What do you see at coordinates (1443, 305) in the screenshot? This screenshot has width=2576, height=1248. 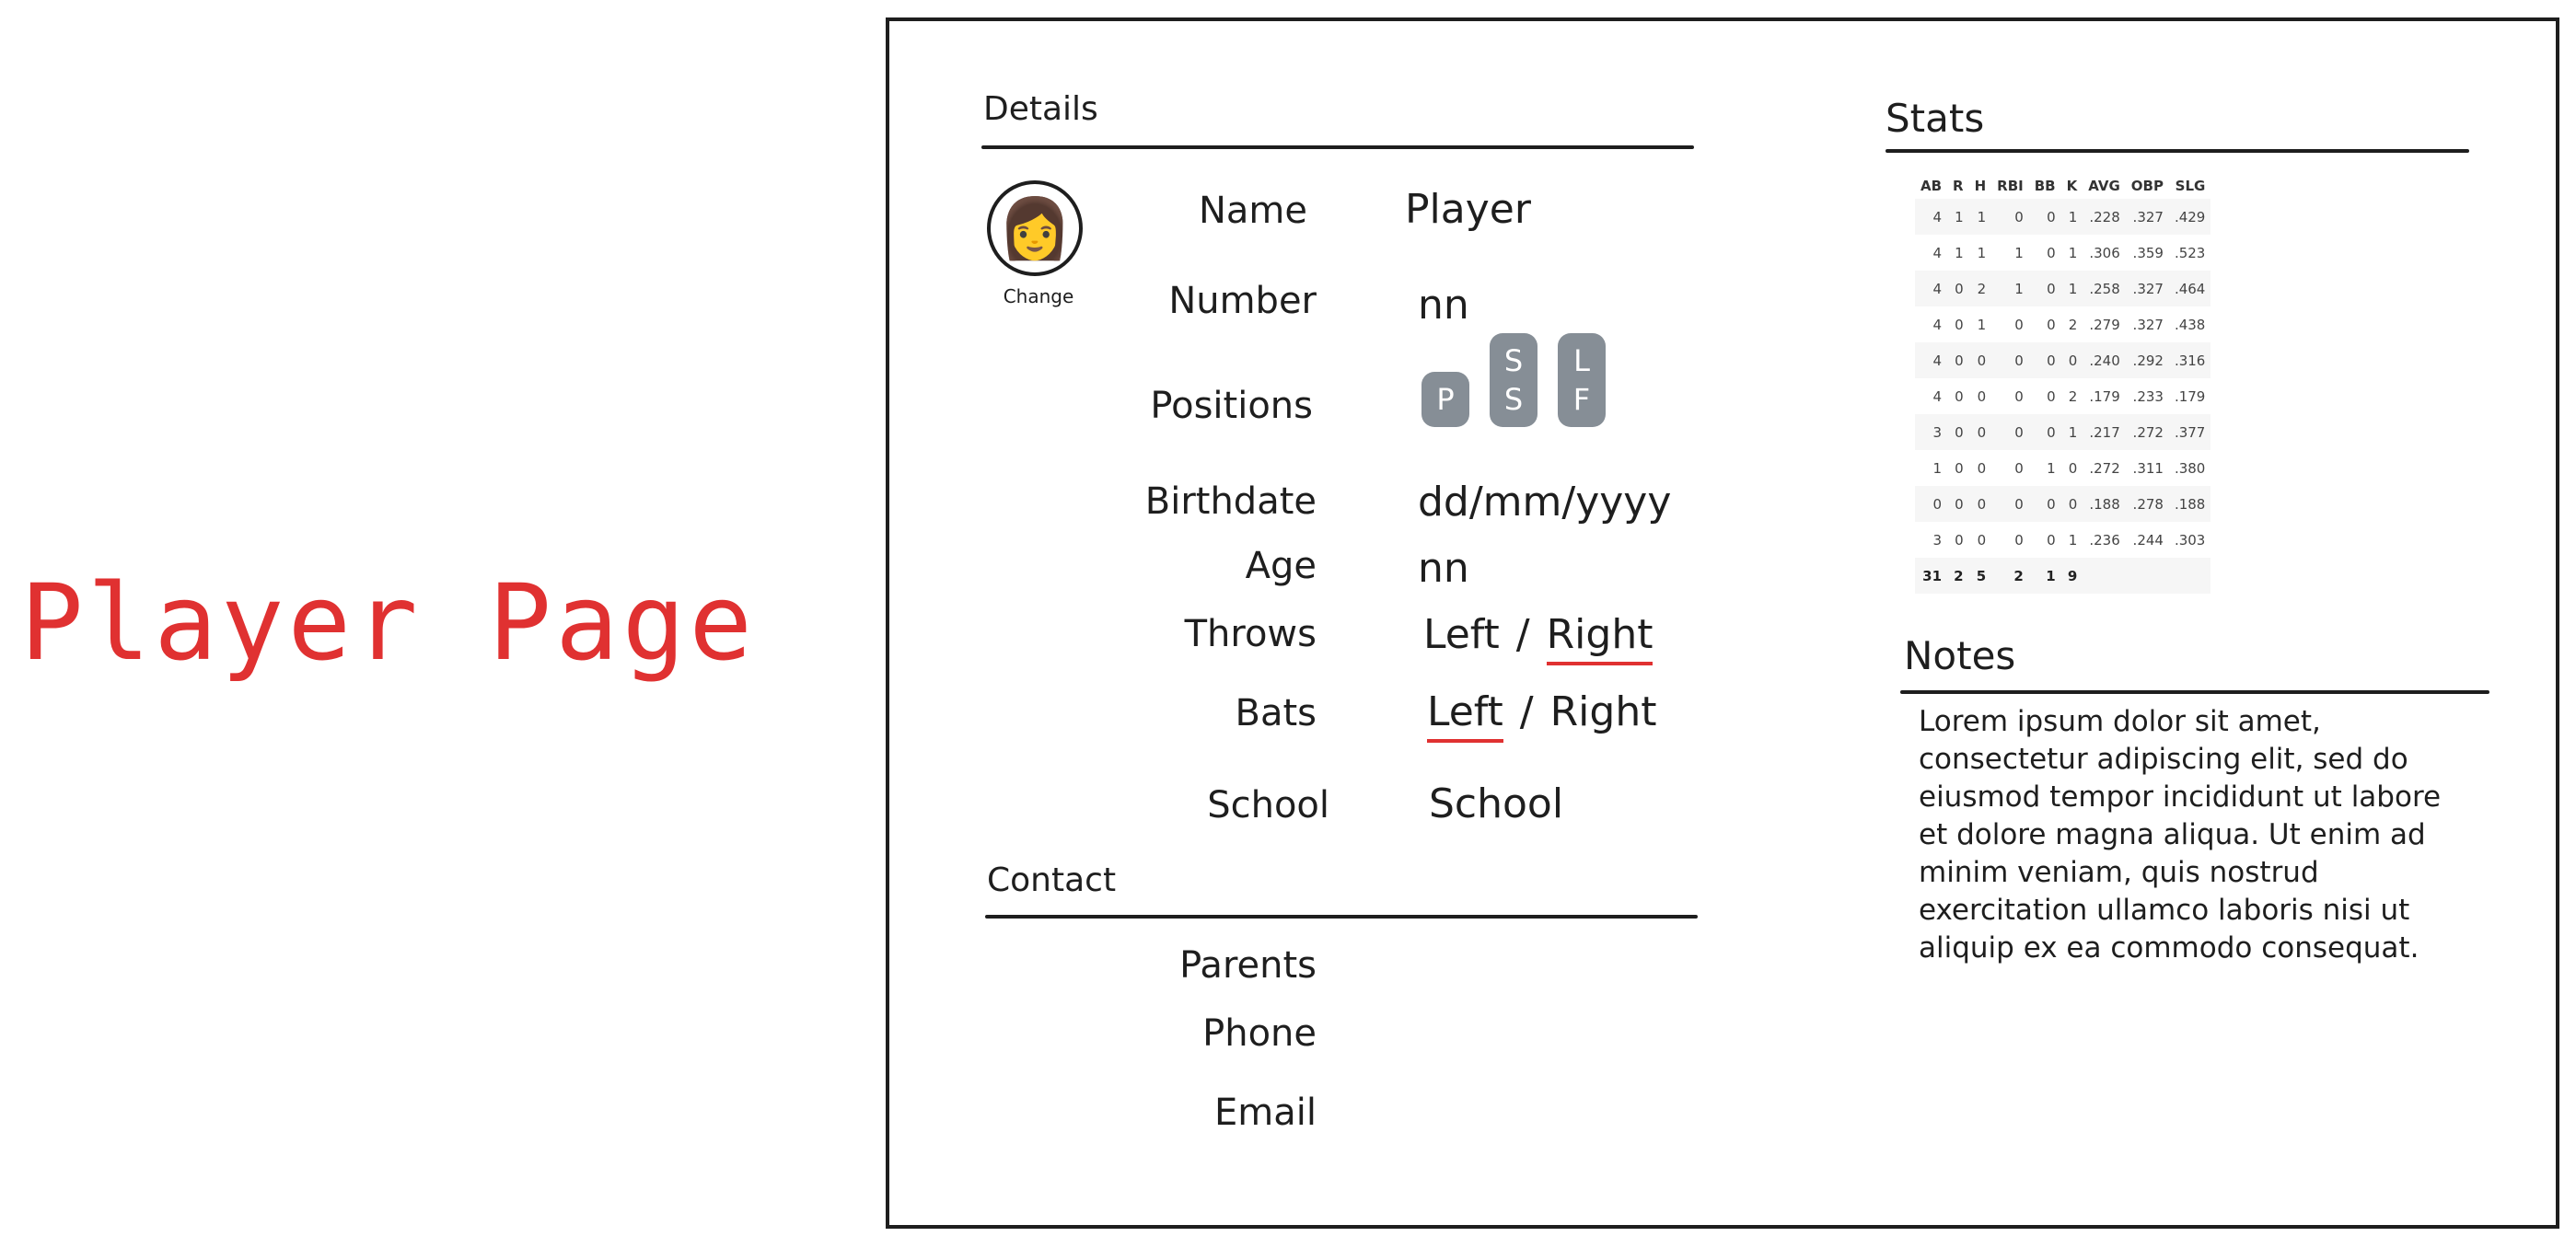 I see `number-value: nn` at bounding box center [1443, 305].